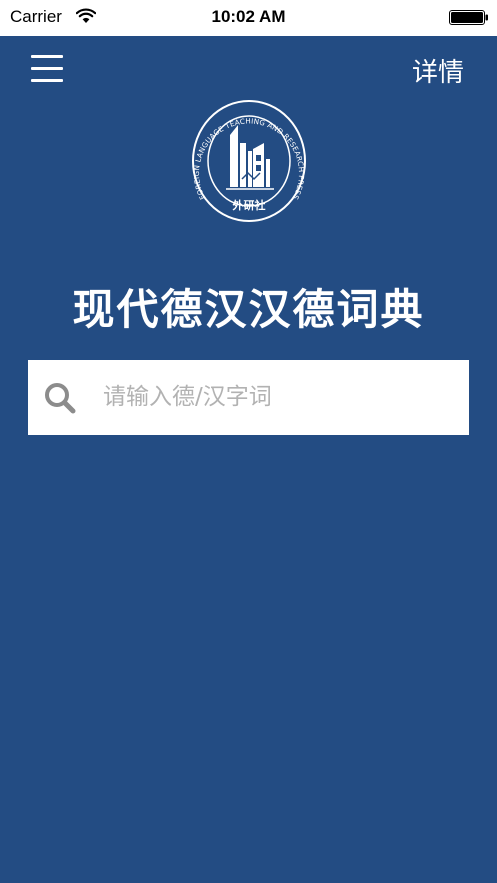  I want to click on status-time: 10:02 AM, so click(248, 16).